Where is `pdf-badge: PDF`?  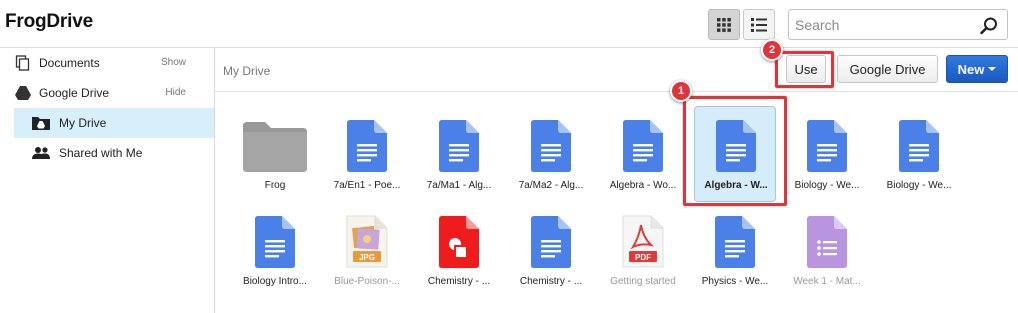
pdf-badge: PDF is located at coordinates (643, 257).